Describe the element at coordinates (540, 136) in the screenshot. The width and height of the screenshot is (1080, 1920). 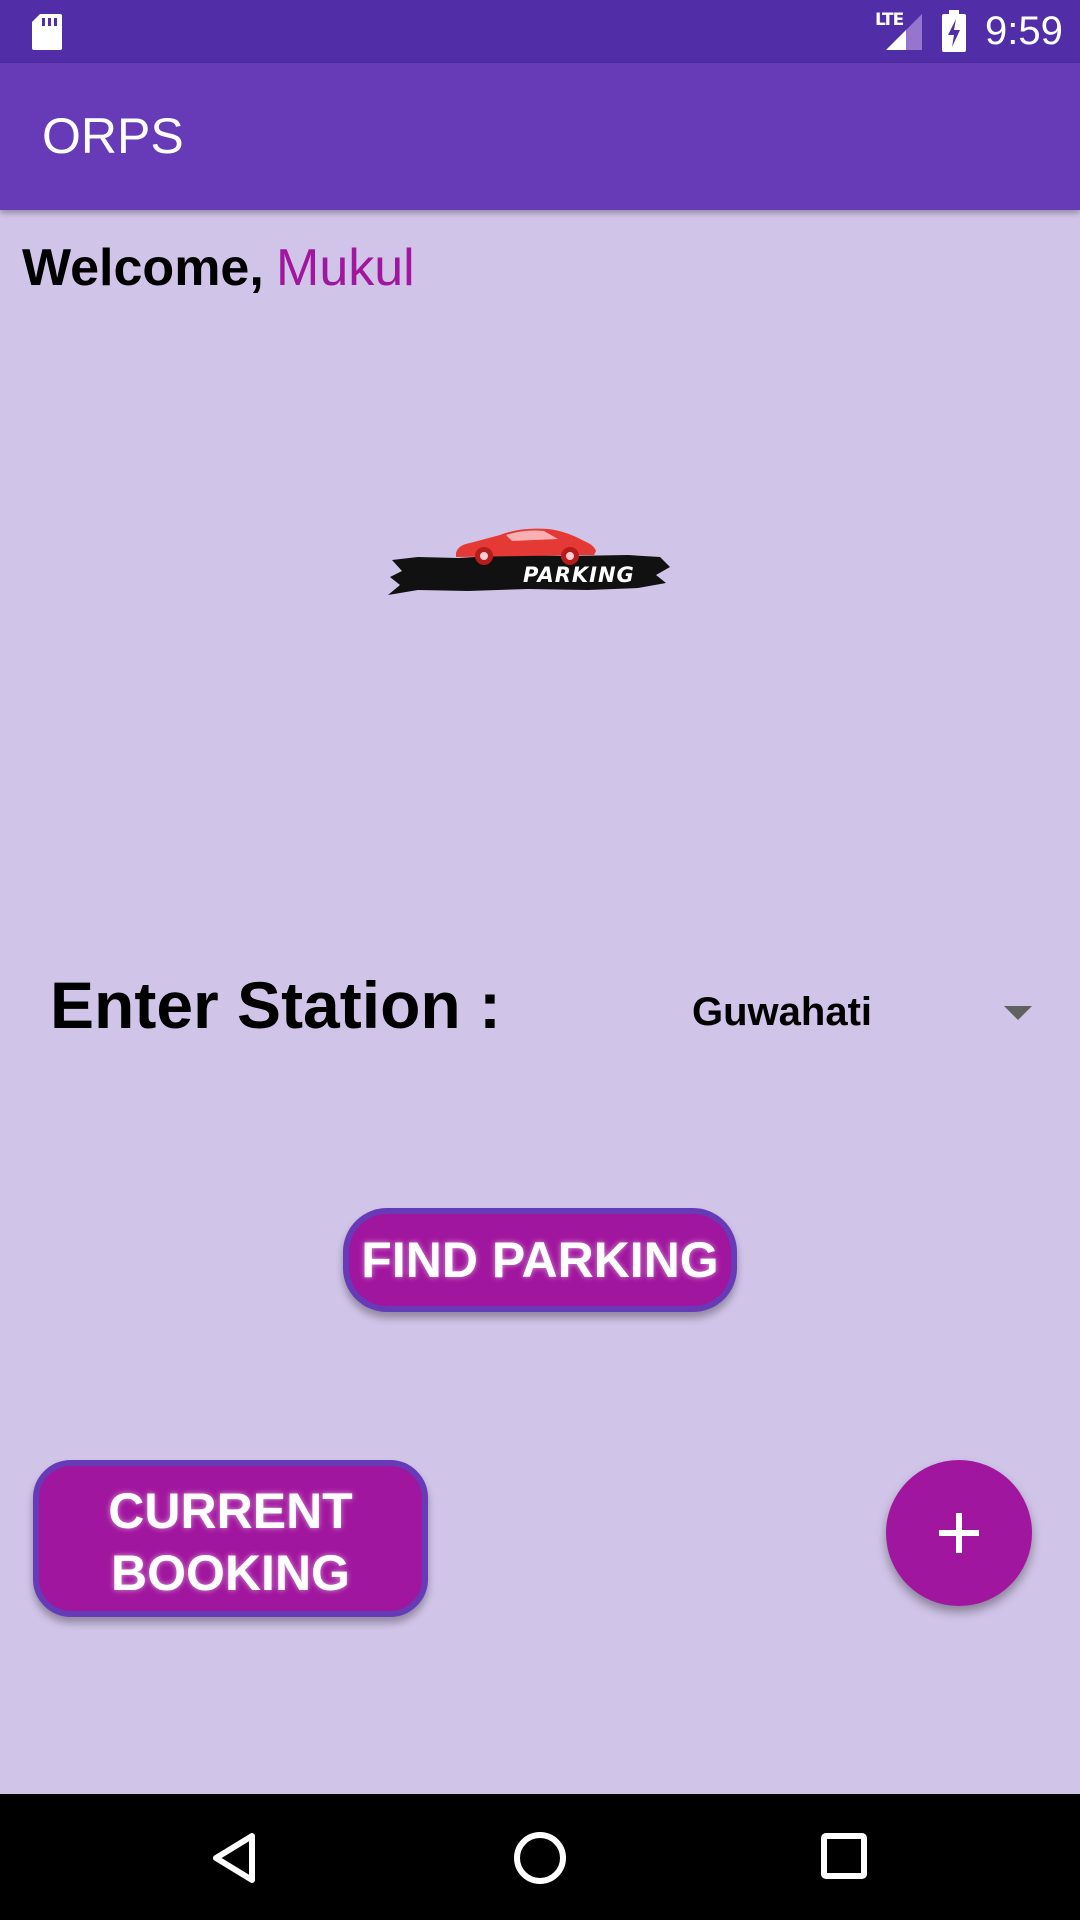
I see `app-bar: ORPS` at that location.